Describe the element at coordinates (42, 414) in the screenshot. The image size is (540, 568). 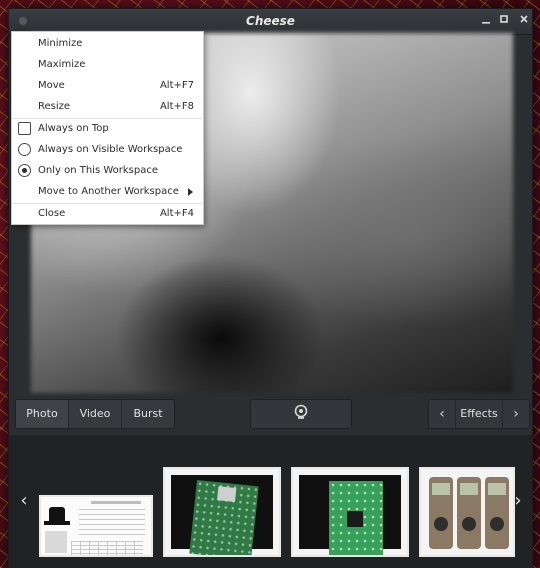
I see `photo-mode-button: Photo` at that location.